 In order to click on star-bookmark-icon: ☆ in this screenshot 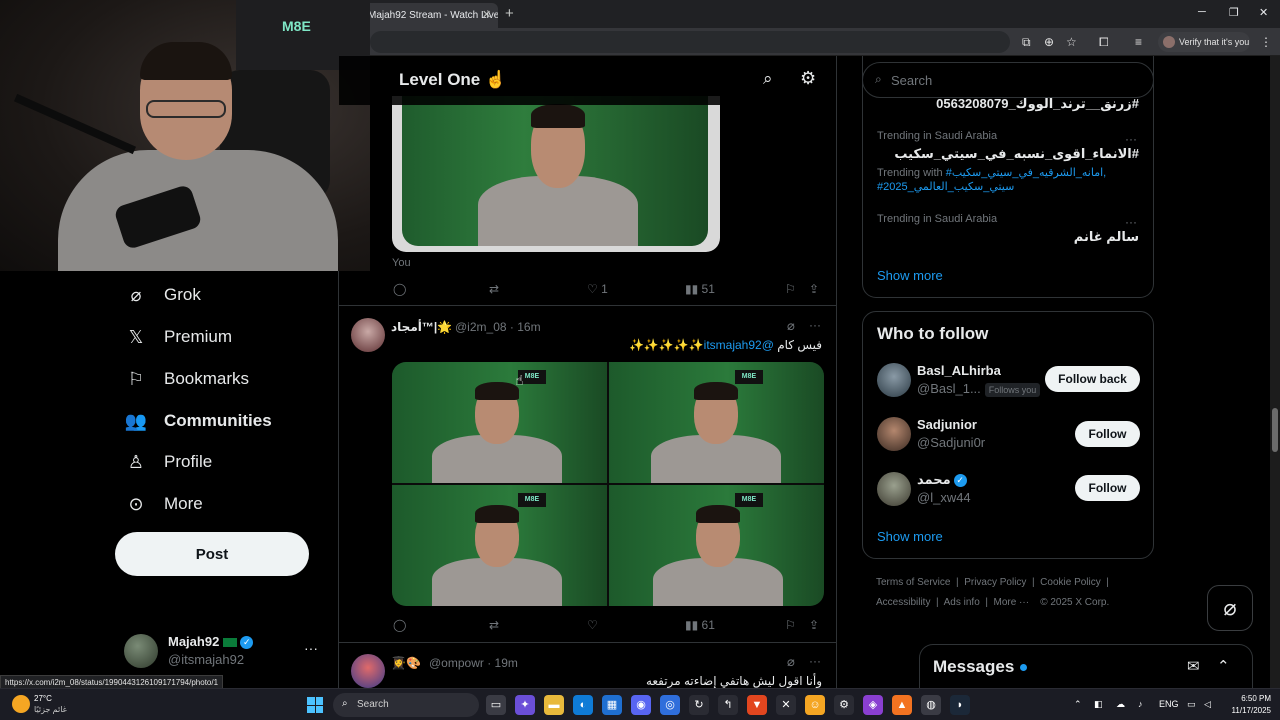, I will do `click(1071, 42)`.